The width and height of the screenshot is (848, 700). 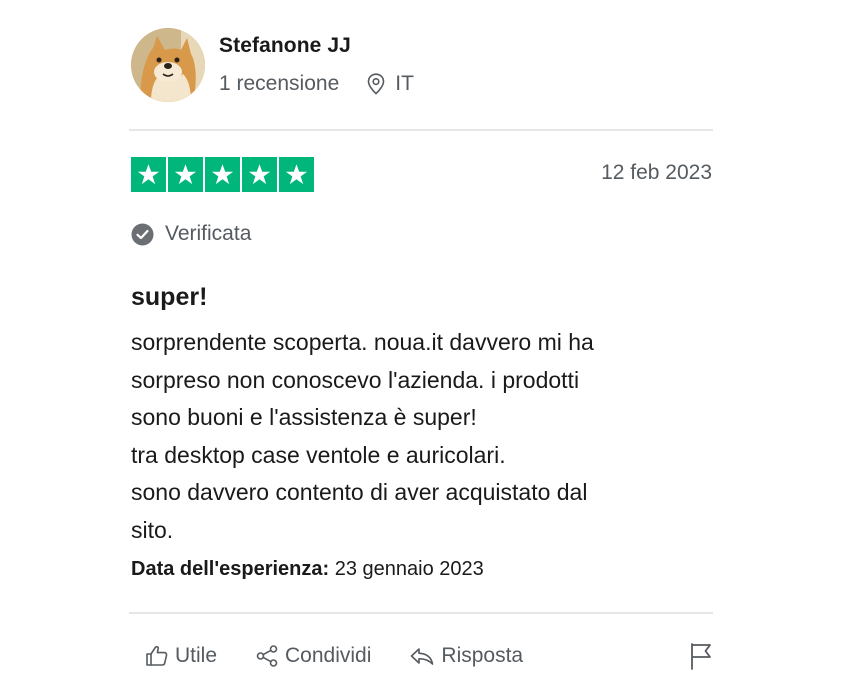 What do you see at coordinates (196, 655) in the screenshot?
I see `useful-label: Utile` at bounding box center [196, 655].